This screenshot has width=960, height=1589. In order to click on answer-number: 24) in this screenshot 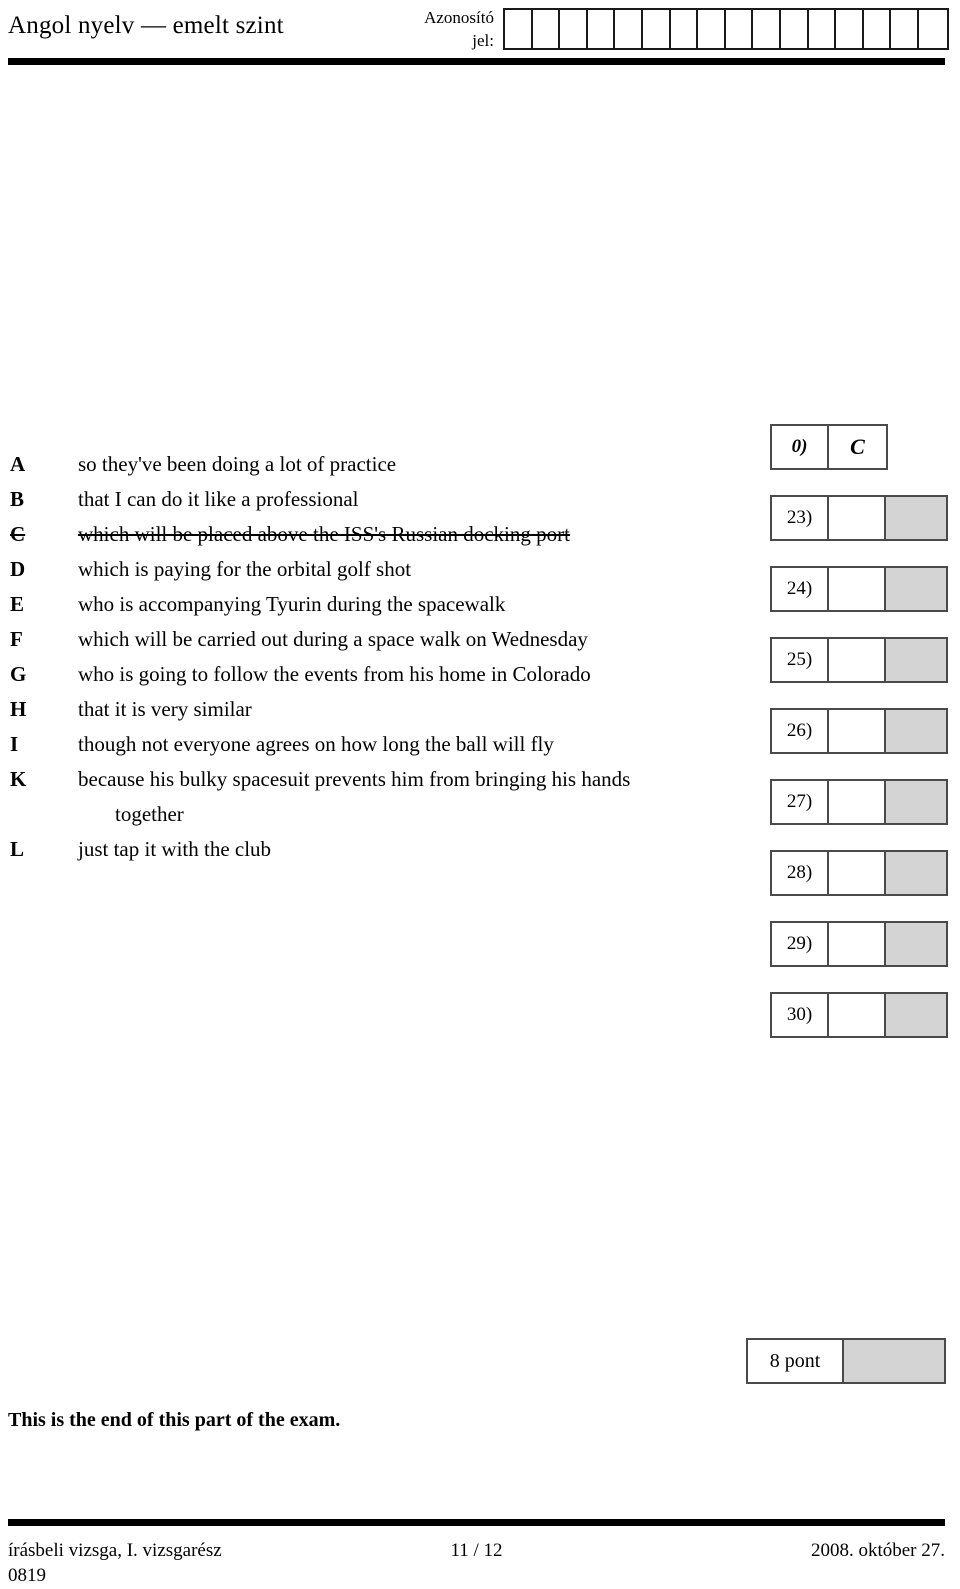, I will do `click(800, 589)`.